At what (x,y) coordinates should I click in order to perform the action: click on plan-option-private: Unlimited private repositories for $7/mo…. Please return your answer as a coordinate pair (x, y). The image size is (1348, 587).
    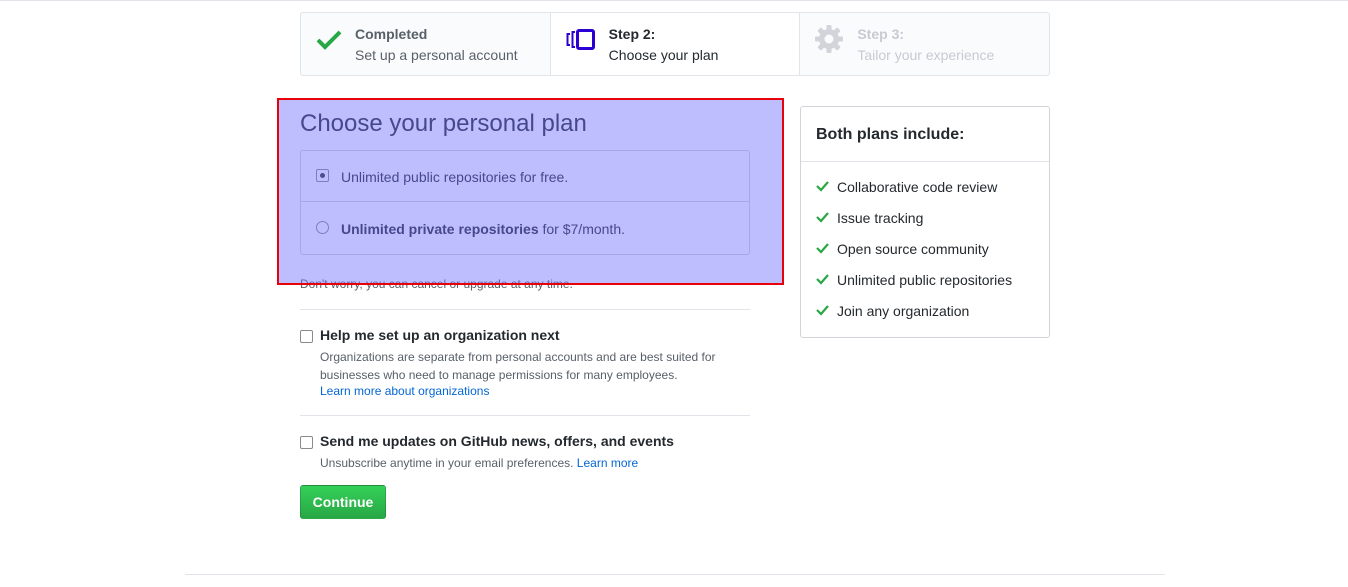
    Looking at the image, I should click on (525, 228).